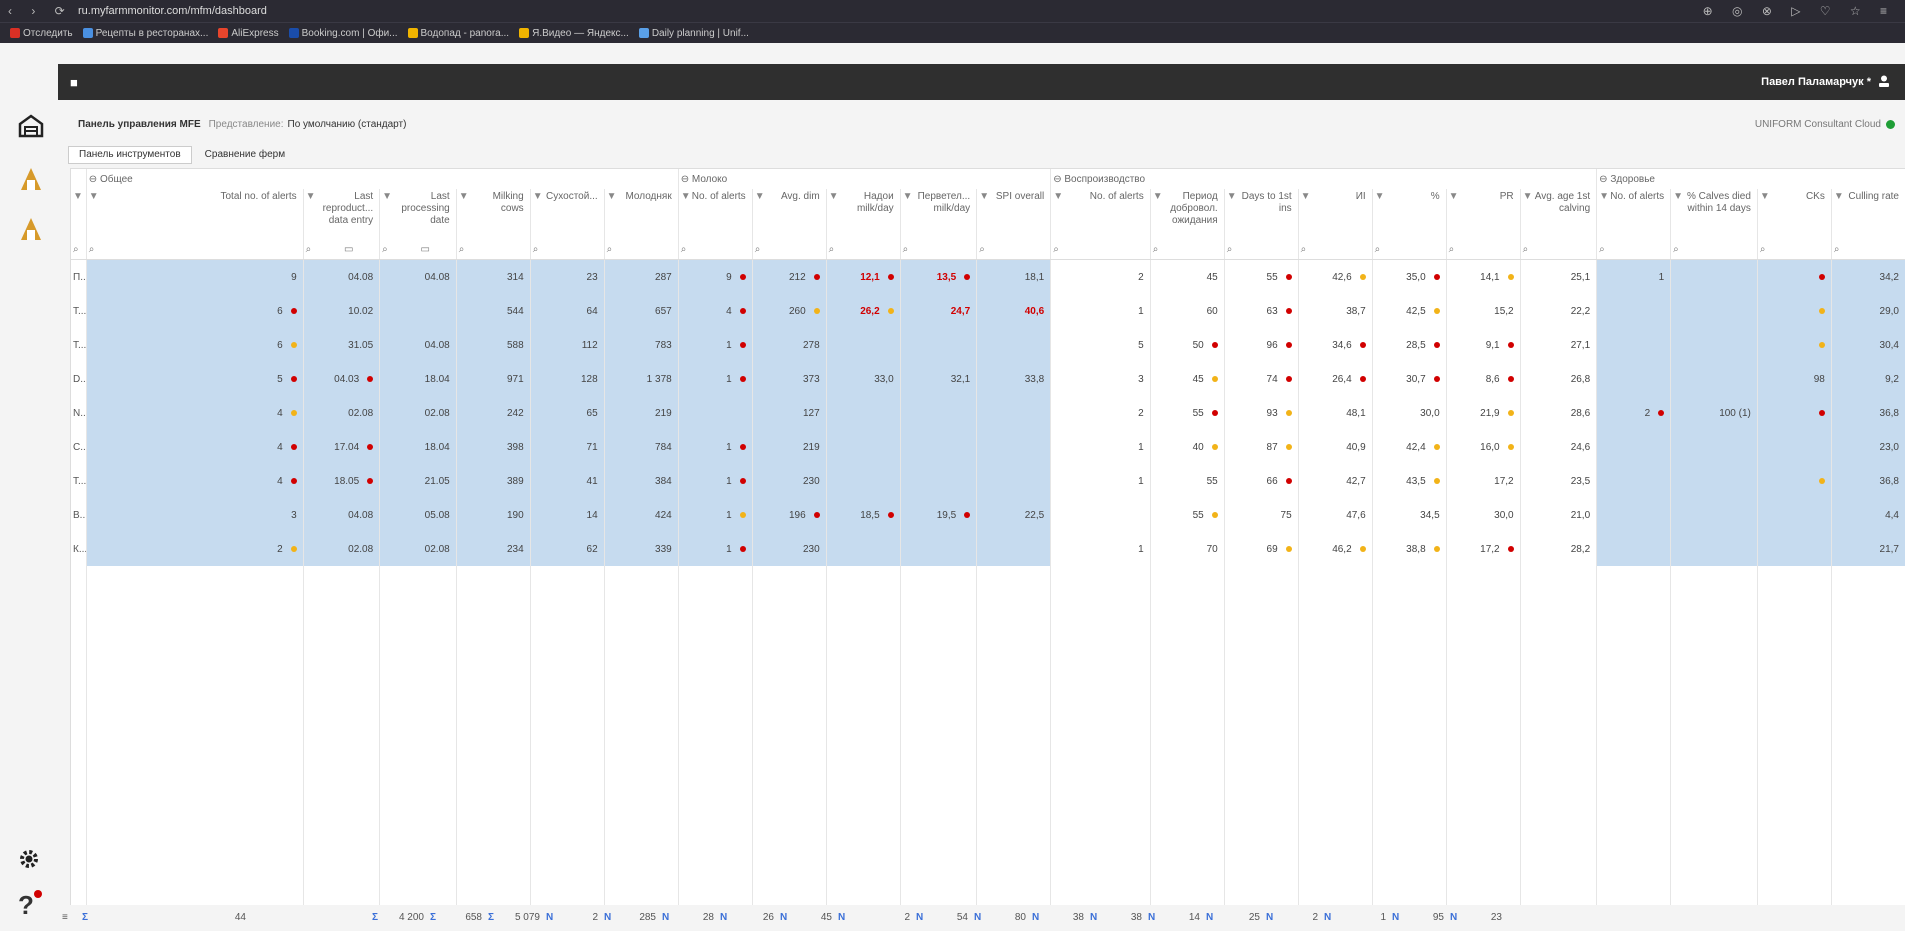  What do you see at coordinates (398, 917) in the screenshot?
I see `footer-aggregate: Σ 4 200` at bounding box center [398, 917].